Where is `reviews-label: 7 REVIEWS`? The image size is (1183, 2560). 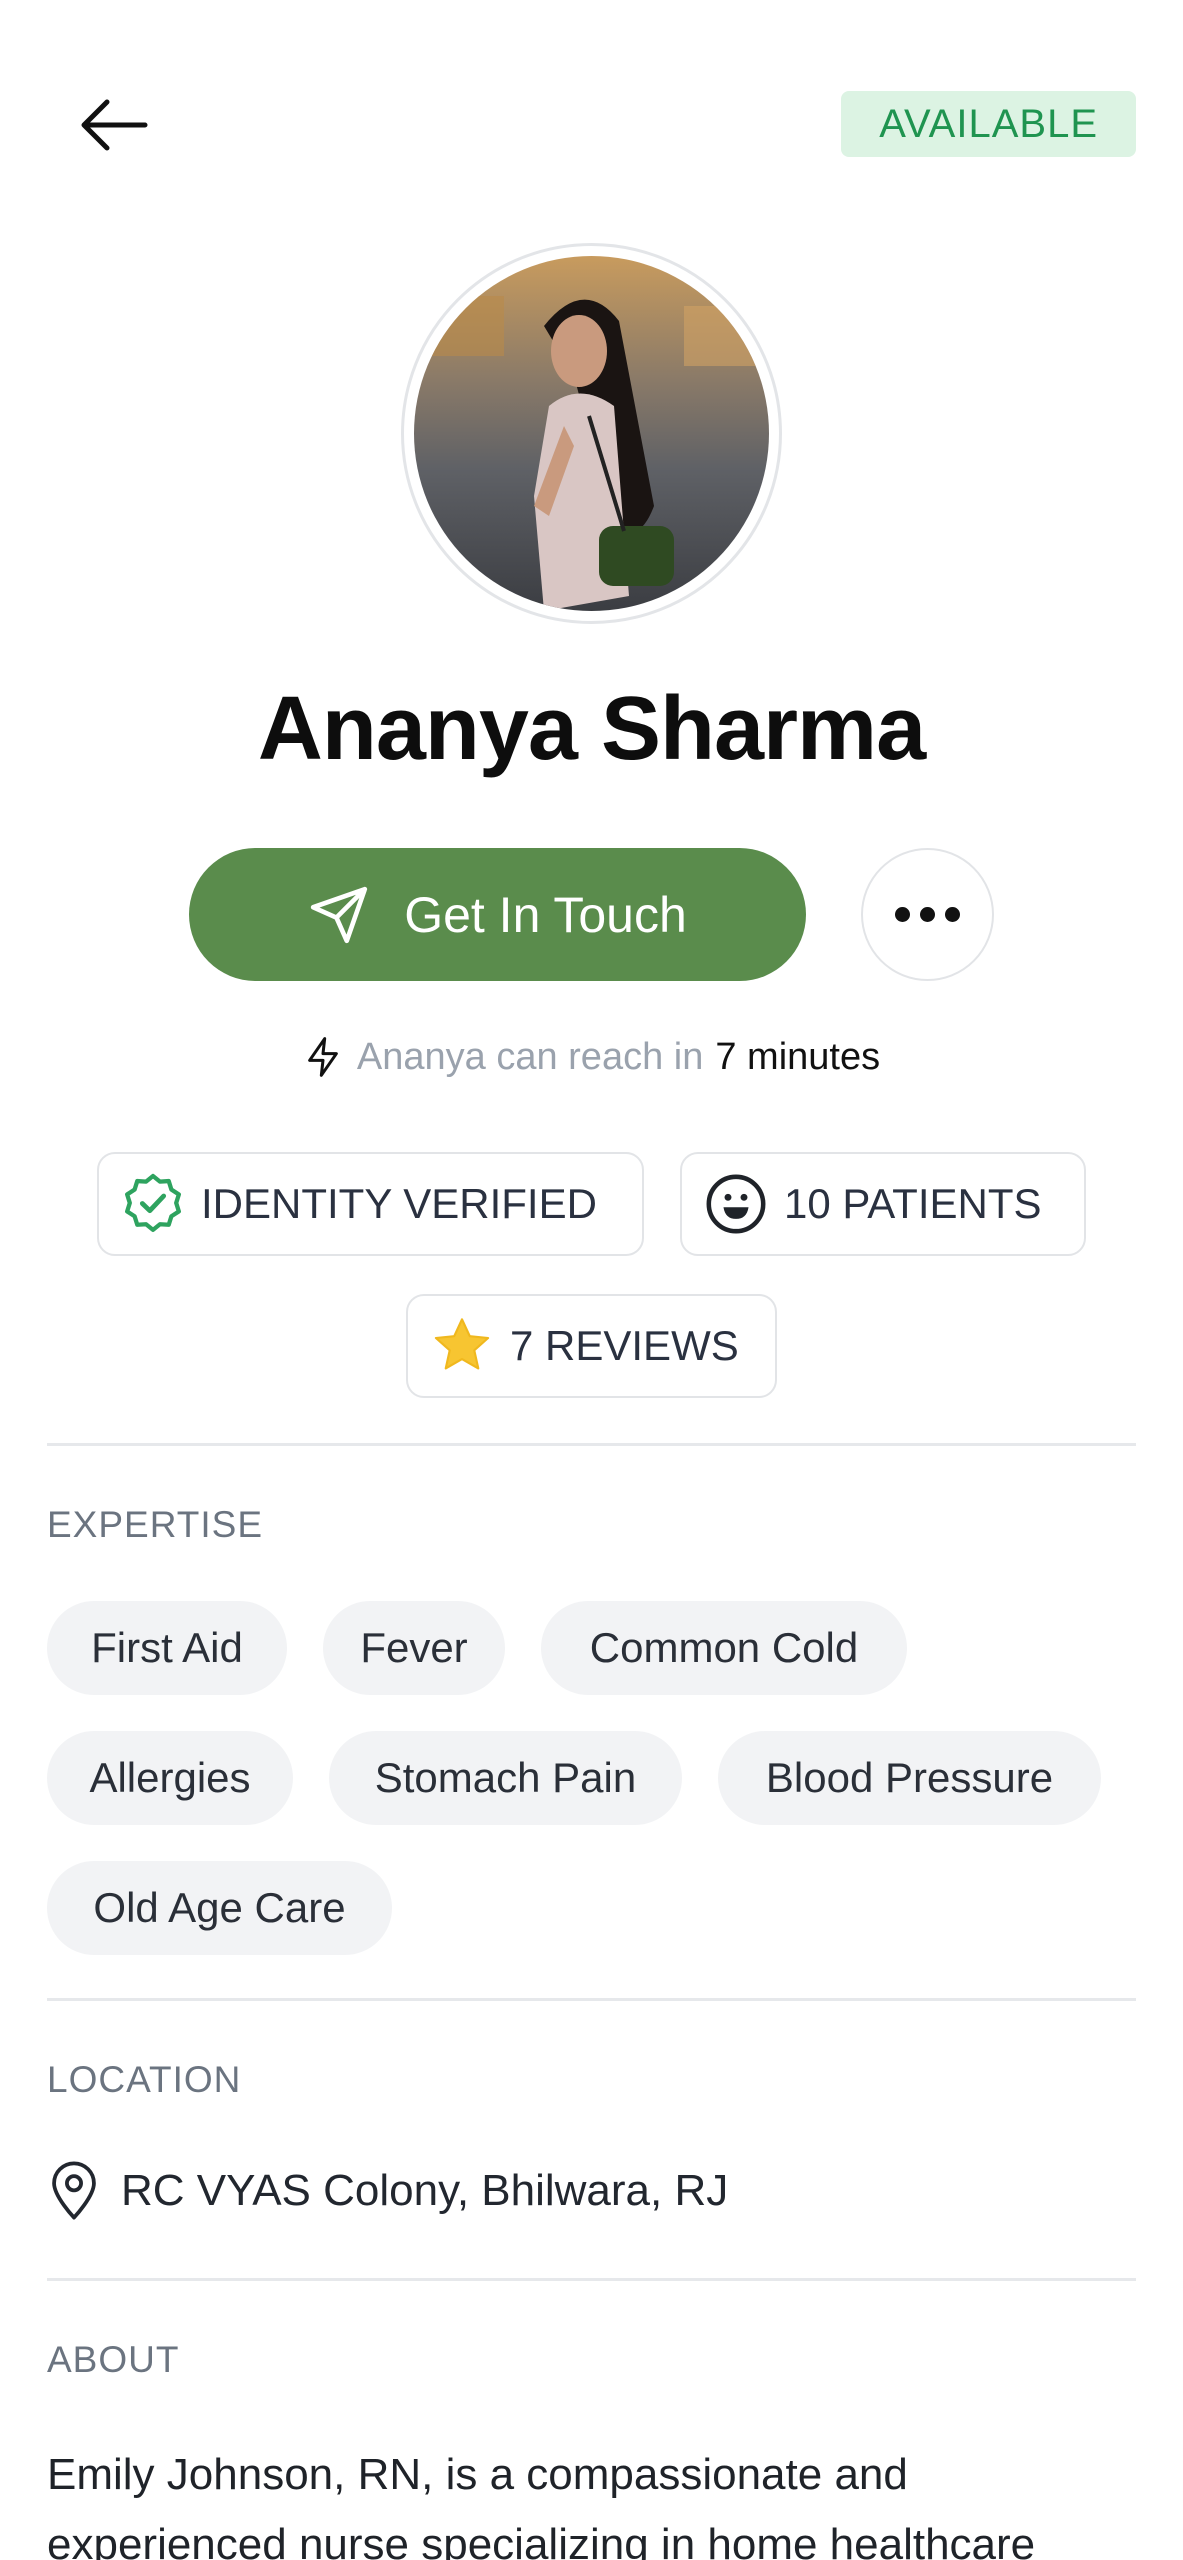
reviews-label: 7 REVIEWS is located at coordinates (624, 1345).